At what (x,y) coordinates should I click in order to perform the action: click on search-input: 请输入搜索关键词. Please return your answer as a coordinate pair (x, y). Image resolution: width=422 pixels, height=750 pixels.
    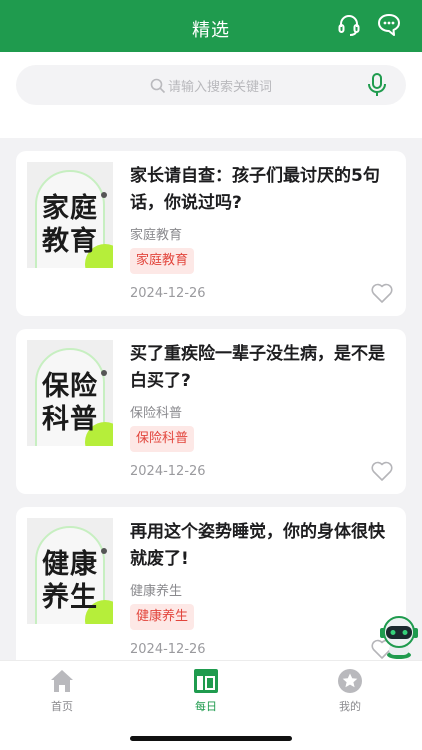
    Looking at the image, I should click on (211, 85).